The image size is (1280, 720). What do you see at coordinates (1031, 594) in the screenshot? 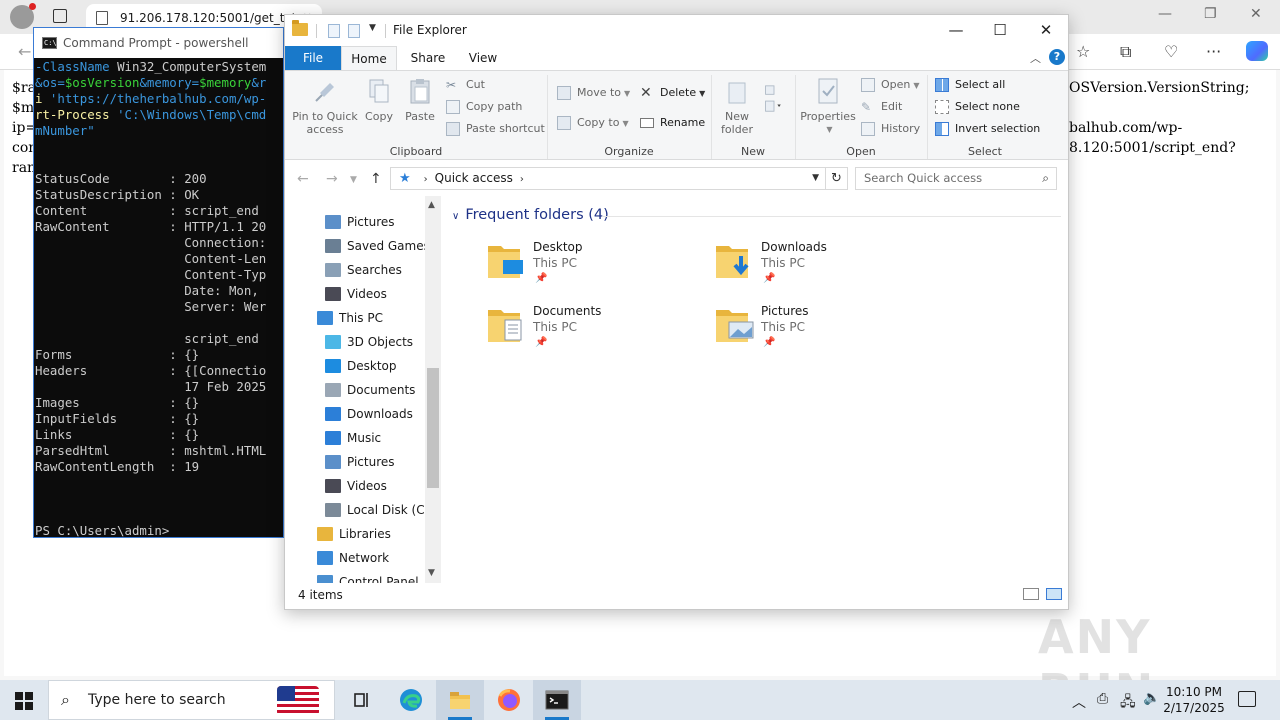
I see `details-view-icon` at bounding box center [1031, 594].